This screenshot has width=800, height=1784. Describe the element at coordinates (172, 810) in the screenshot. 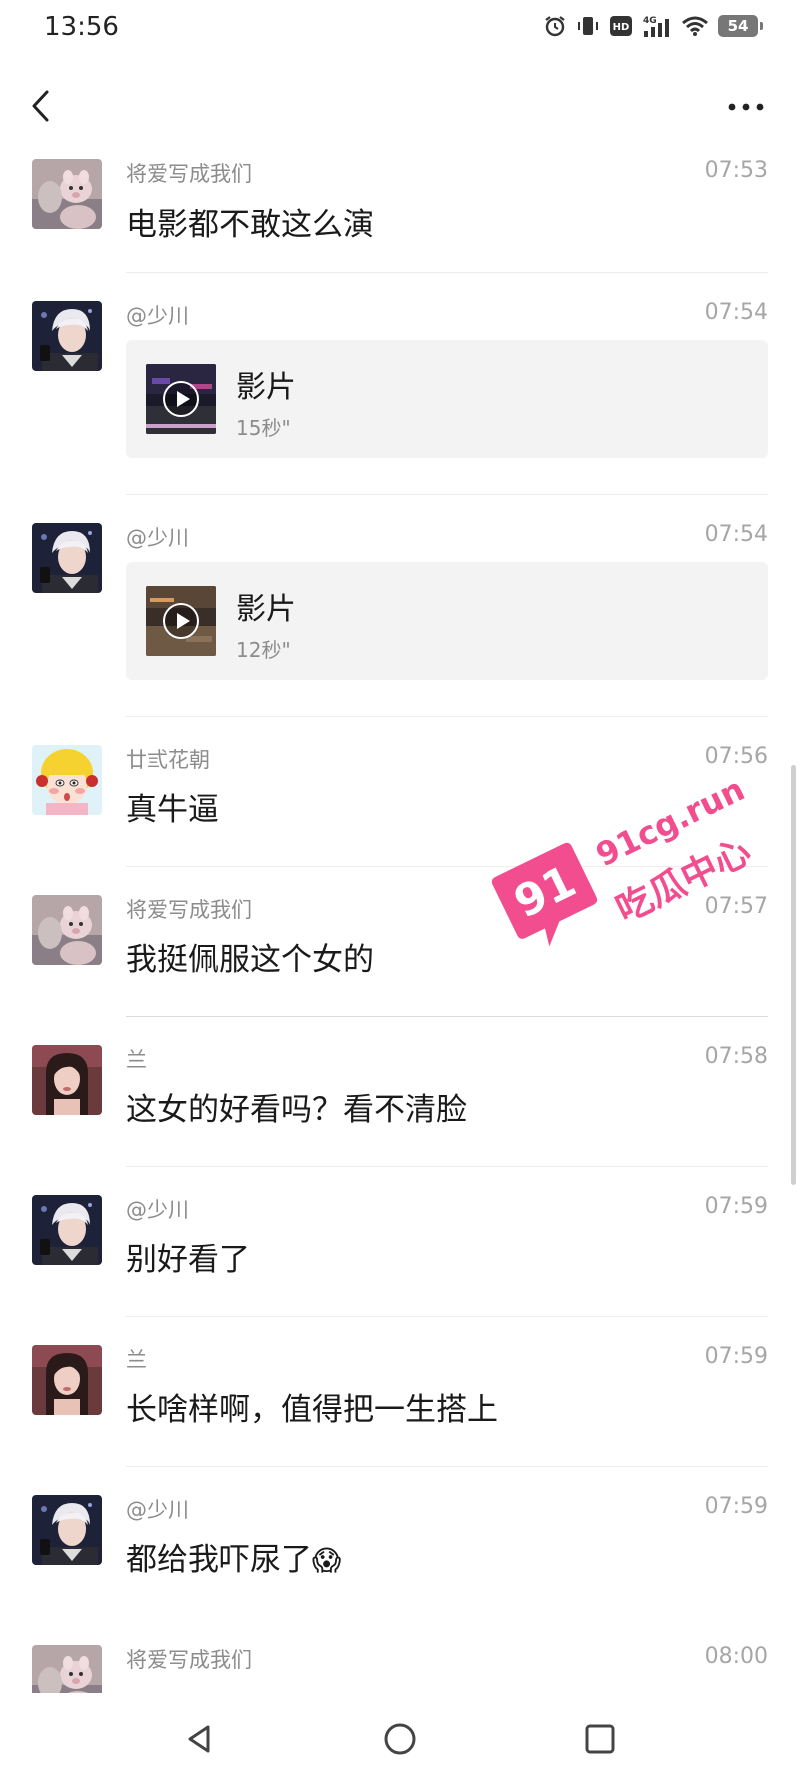

I see `message-text: 真牛逼` at that location.